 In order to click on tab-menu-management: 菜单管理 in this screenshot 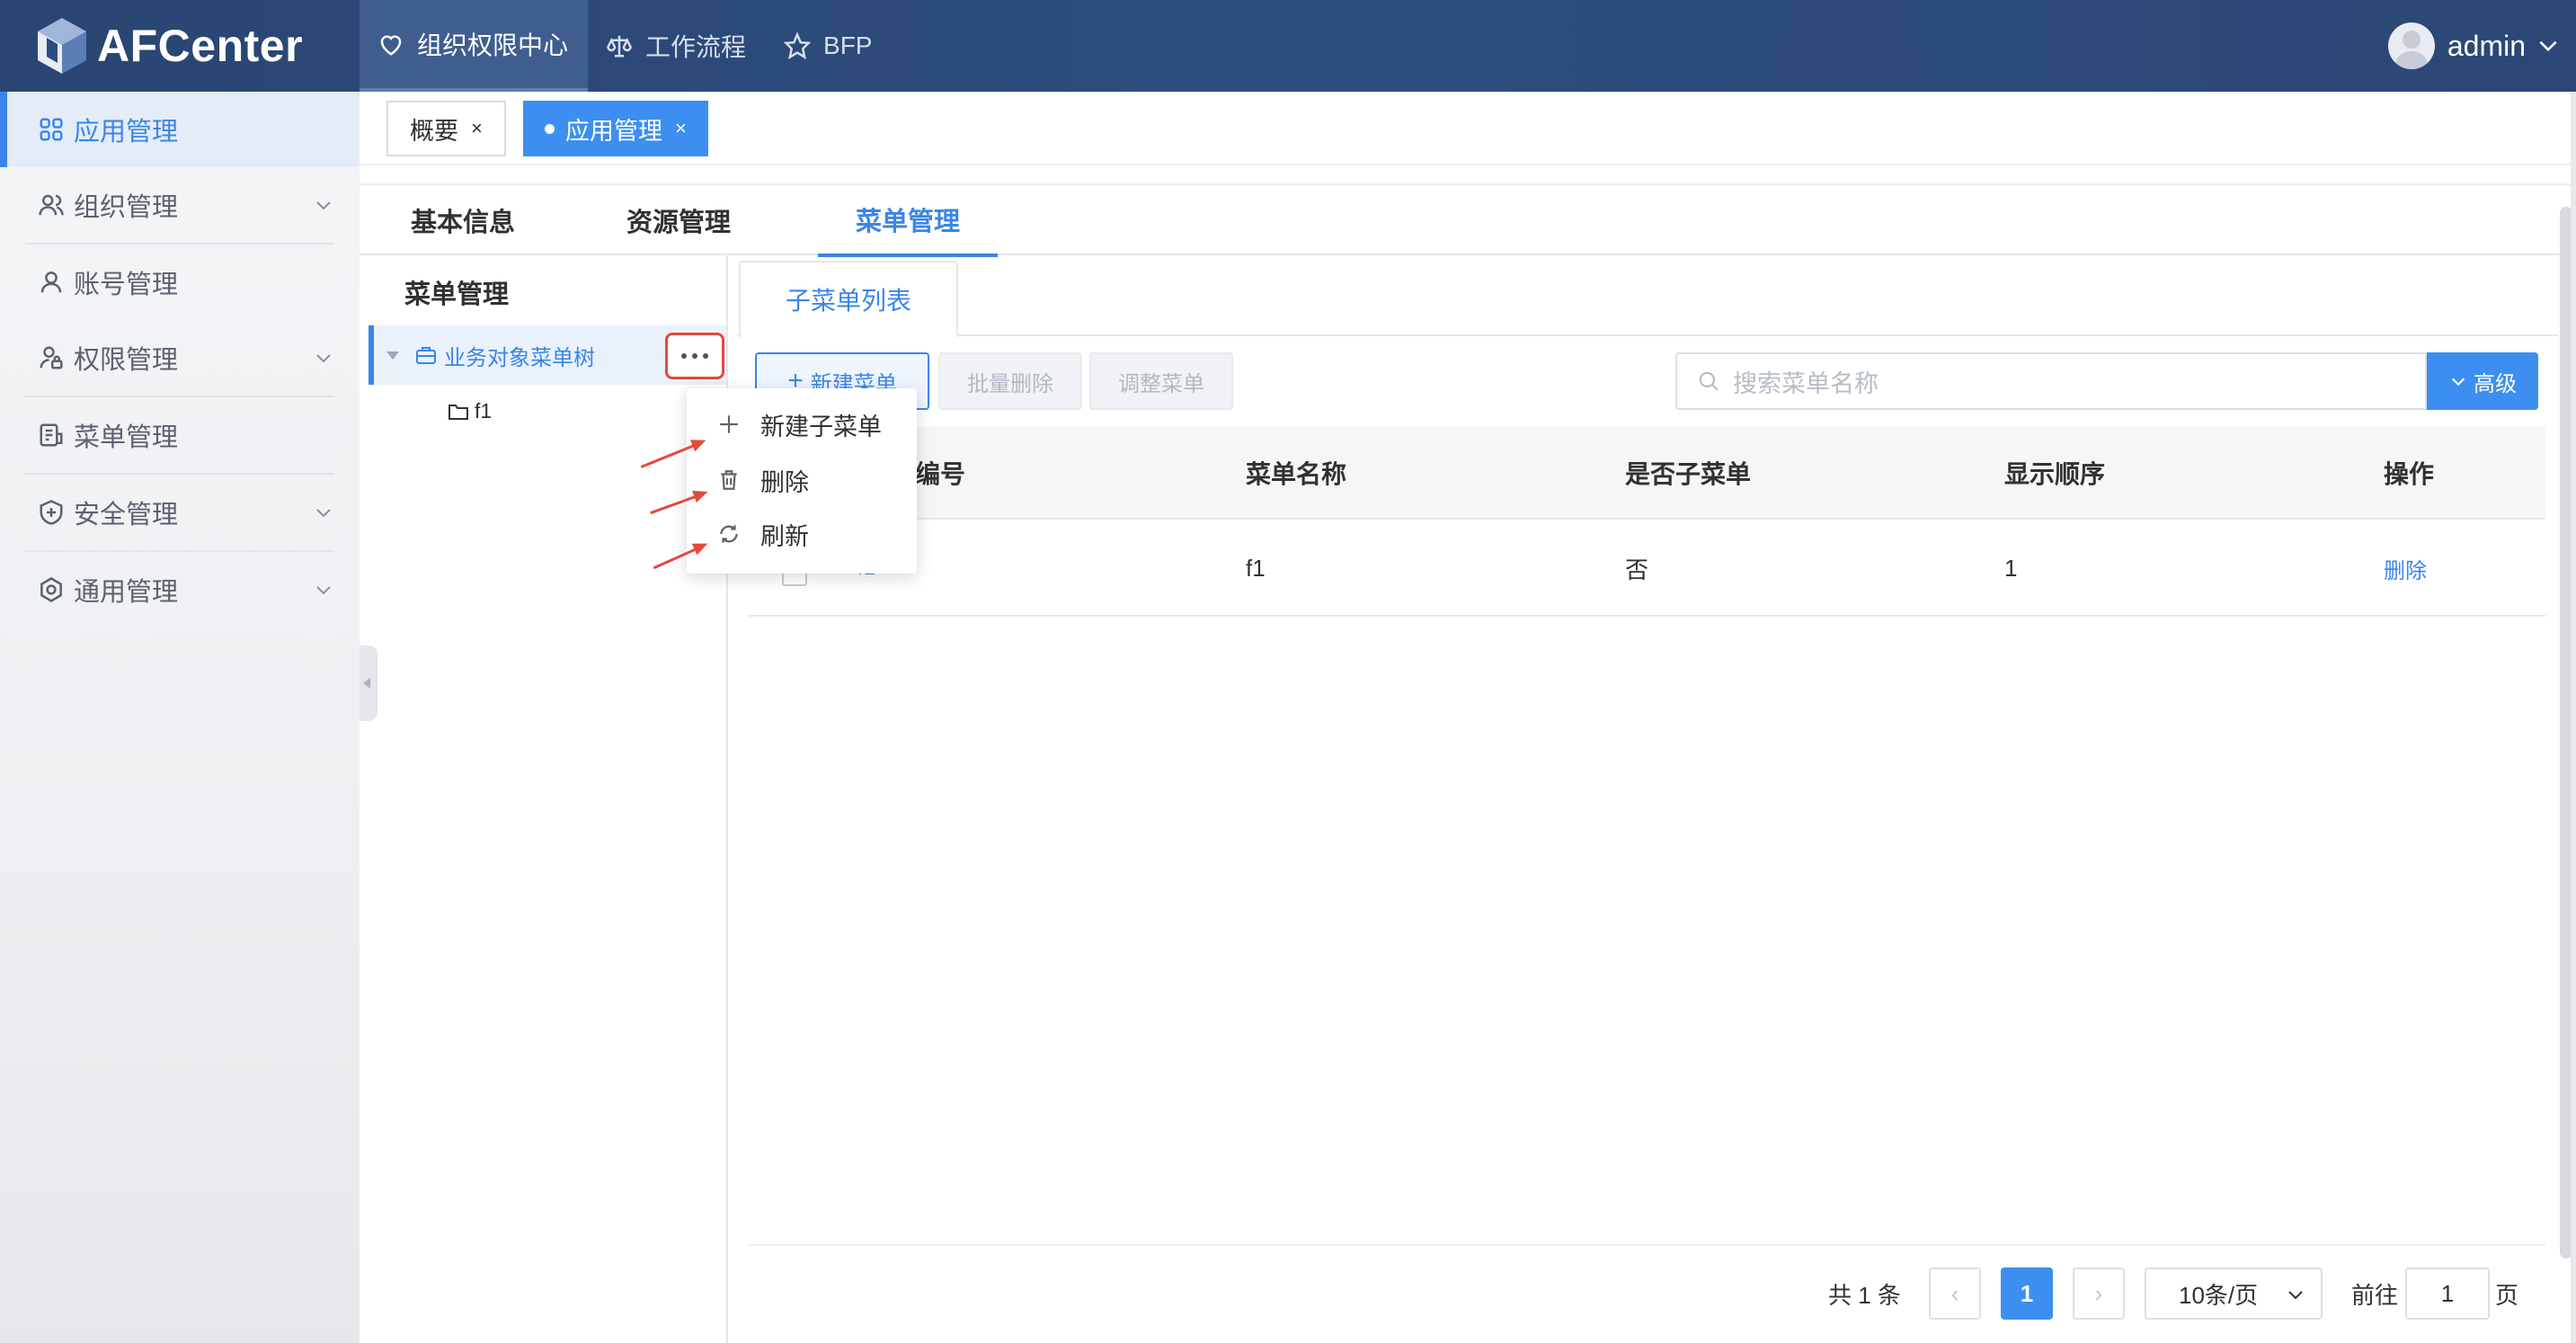, I will do `click(908, 221)`.